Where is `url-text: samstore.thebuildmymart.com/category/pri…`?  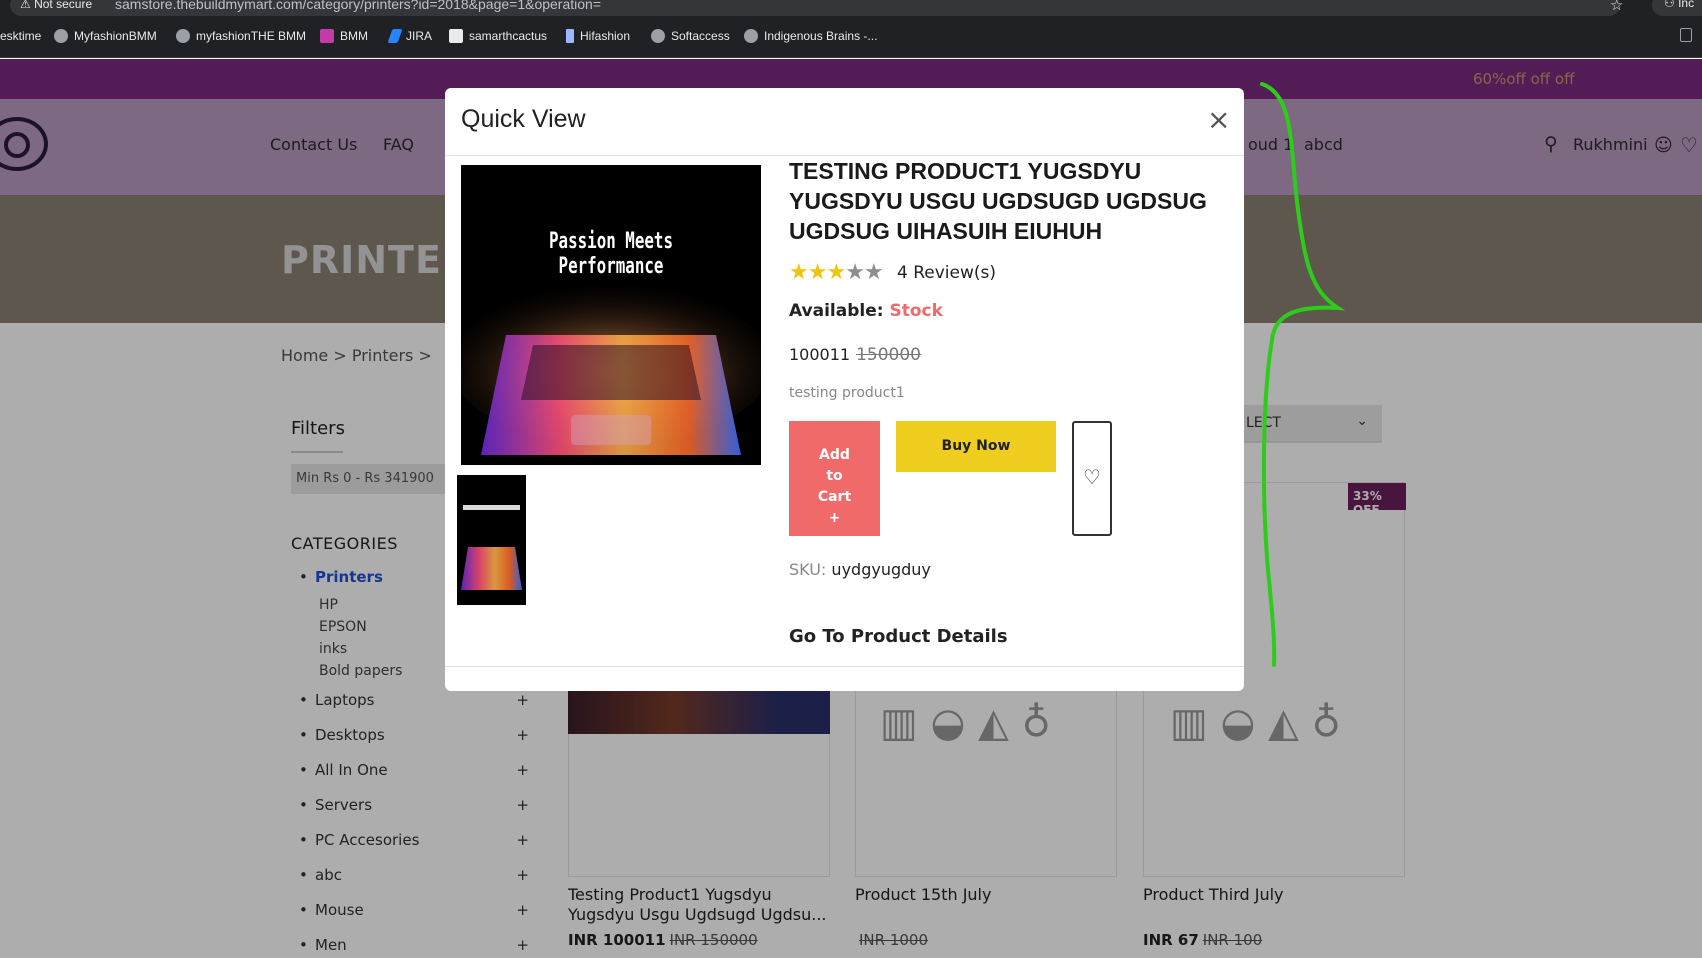
url-text: samstore.thebuildmymart.com/category/pri… is located at coordinates (358, 6).